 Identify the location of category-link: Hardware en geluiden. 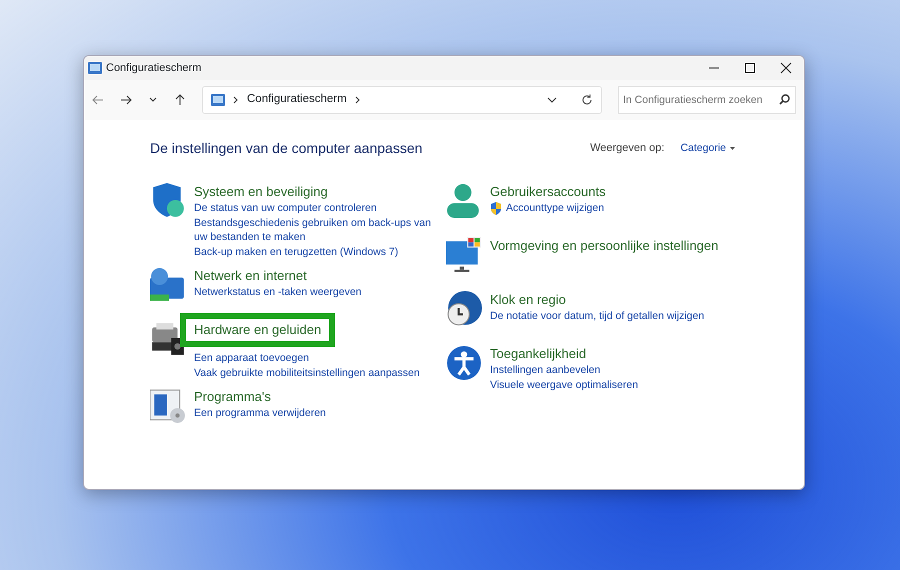
(258, 330).